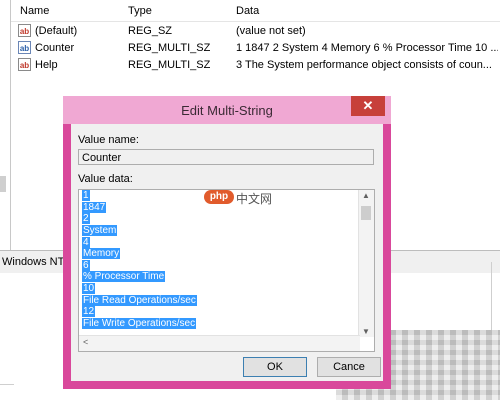 The image size is (500, 400). I want to click on value-name: Counter, so click(55, 48).